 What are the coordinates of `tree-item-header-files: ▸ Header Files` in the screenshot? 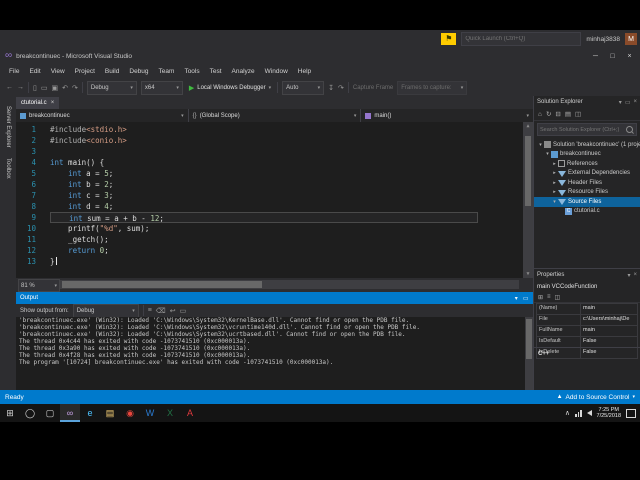 It's located at (587, 183).